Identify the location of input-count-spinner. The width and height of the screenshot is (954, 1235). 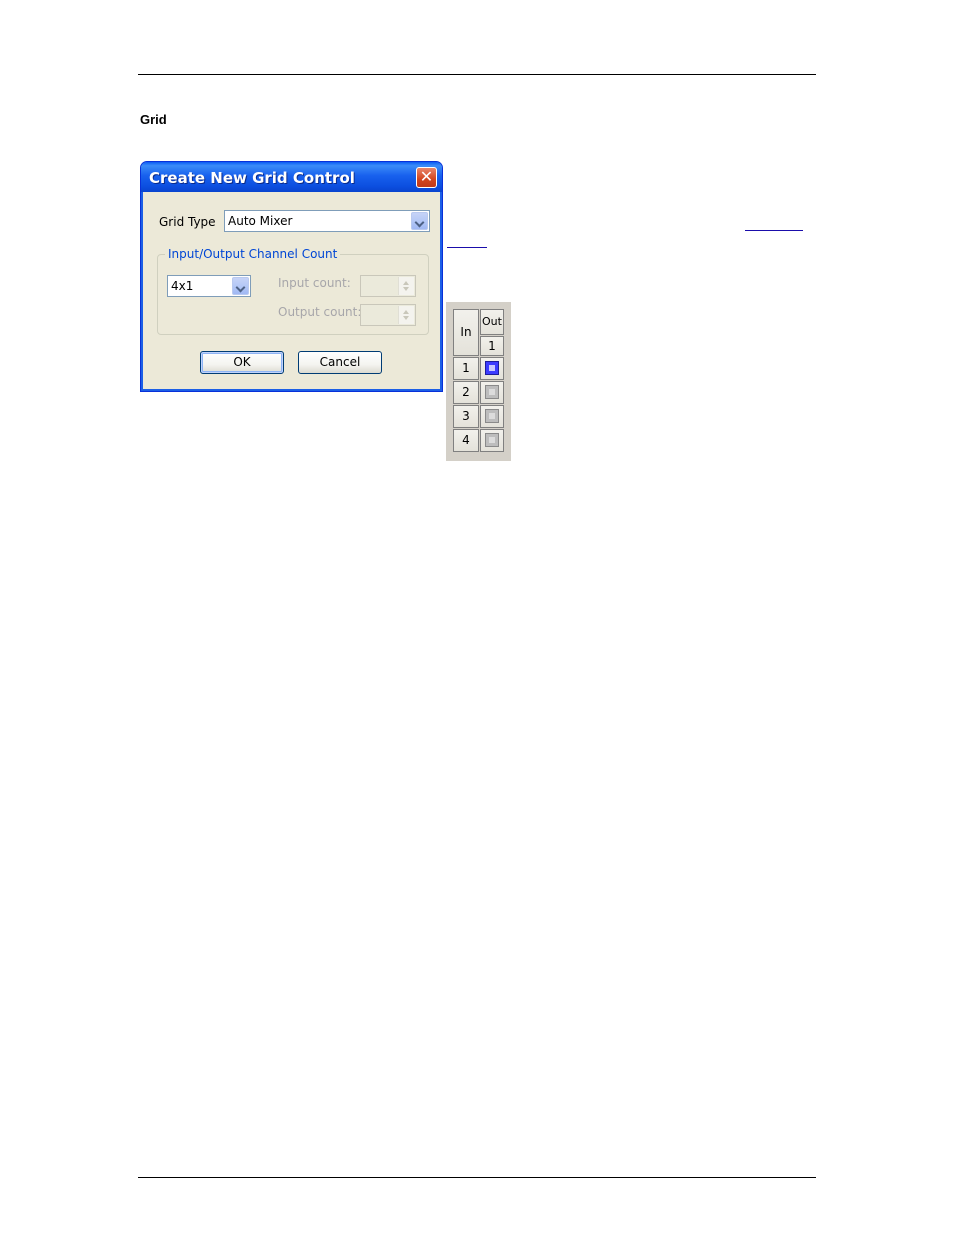
(388, 286).